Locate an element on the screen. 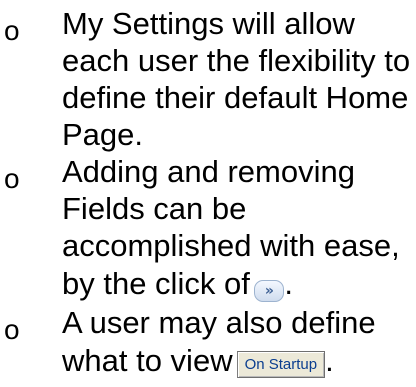 The width and height of the screenshot is (416, 387). add-field-button: » is located at coordinates (269, 291).